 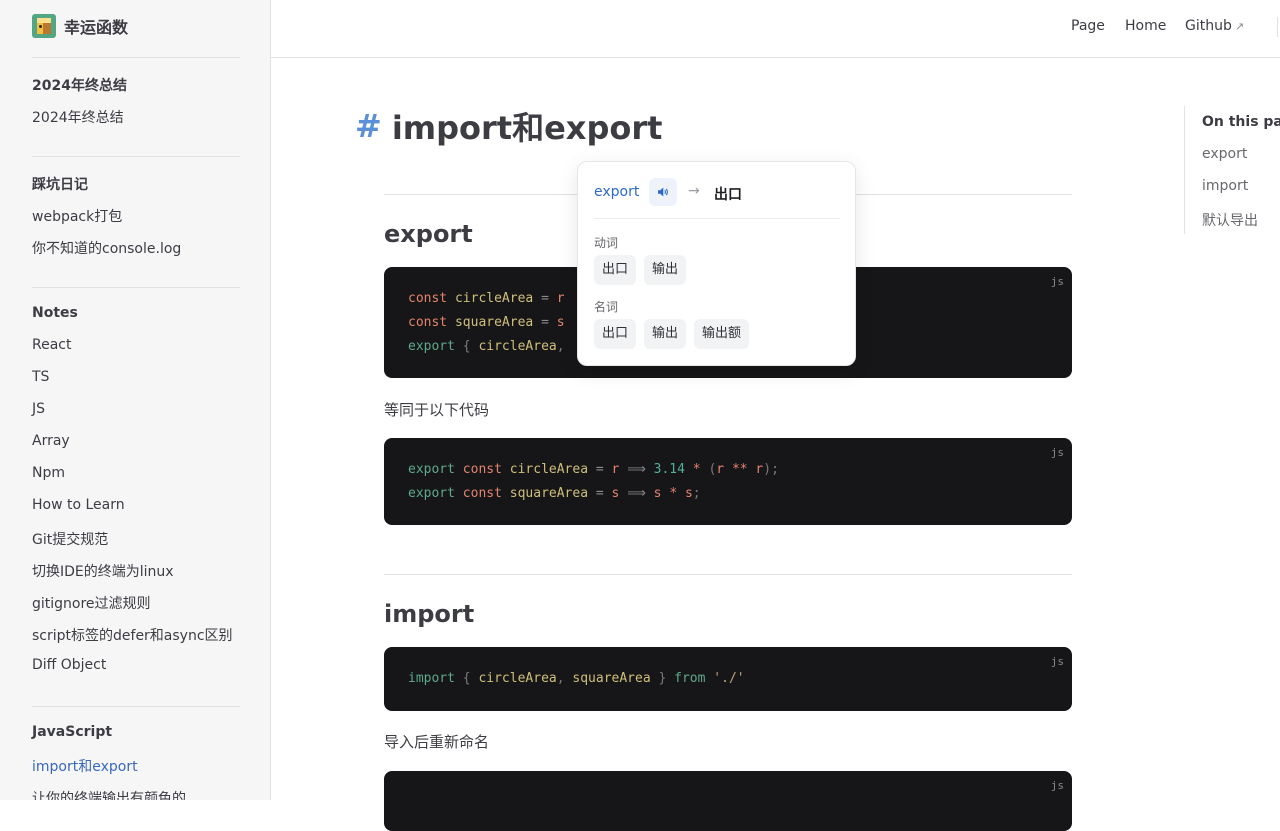 What do you see at coordinates (1225, 186) in the screenshot?
I see `outline-item: import` at bounding box center [1225, 186].